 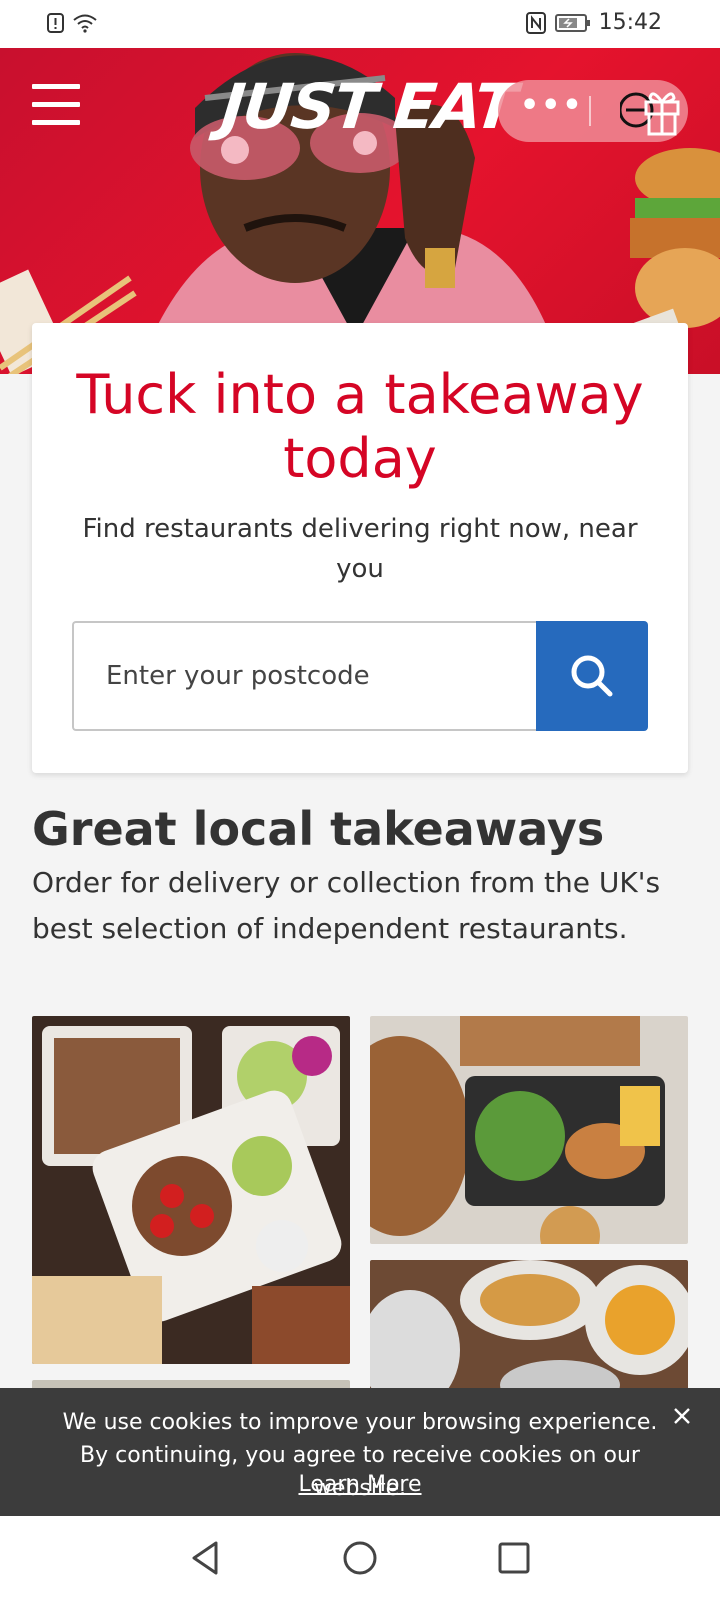 I want to click on postcode-input, so click(x=305, y=676).